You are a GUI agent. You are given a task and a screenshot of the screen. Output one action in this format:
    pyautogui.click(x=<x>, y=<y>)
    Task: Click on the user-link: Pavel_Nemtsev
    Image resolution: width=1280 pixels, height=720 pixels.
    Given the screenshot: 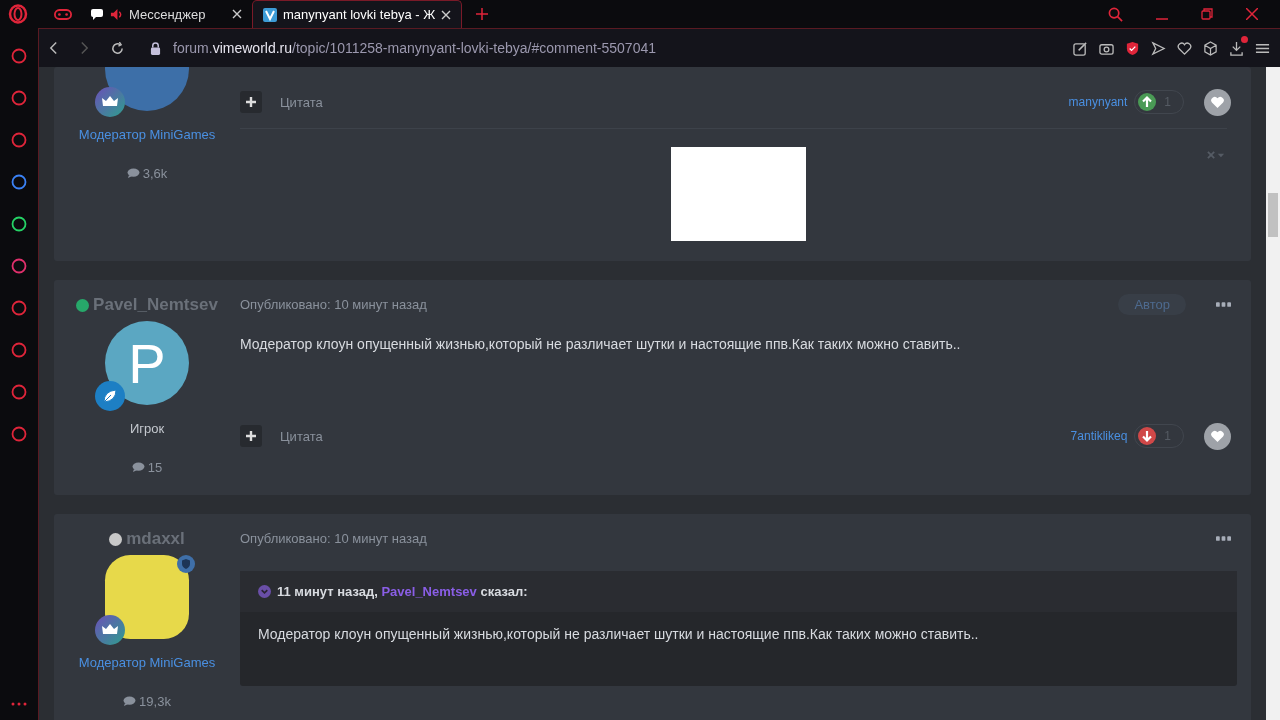 What is the action you would take?
    pyautogui.click(x=429, y=591)
    